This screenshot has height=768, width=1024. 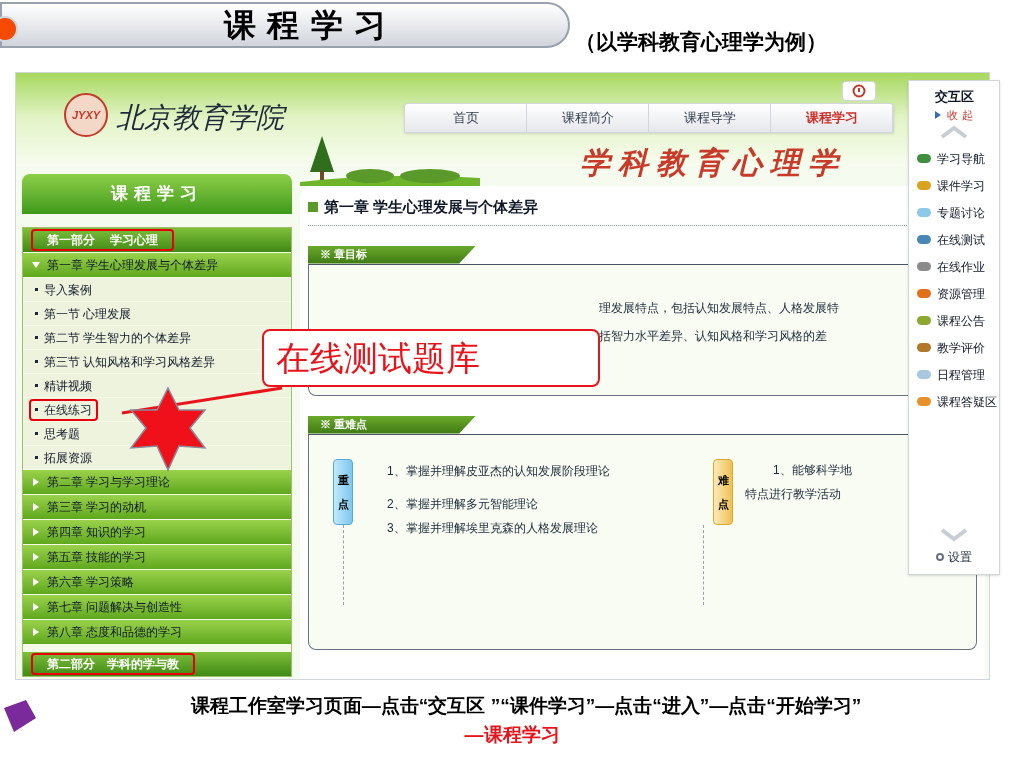 What do you see at coordinates (958, 212) in the screenshot?
I see `panel-menu-item: 专题讨论` at bounding box center [958, 212].